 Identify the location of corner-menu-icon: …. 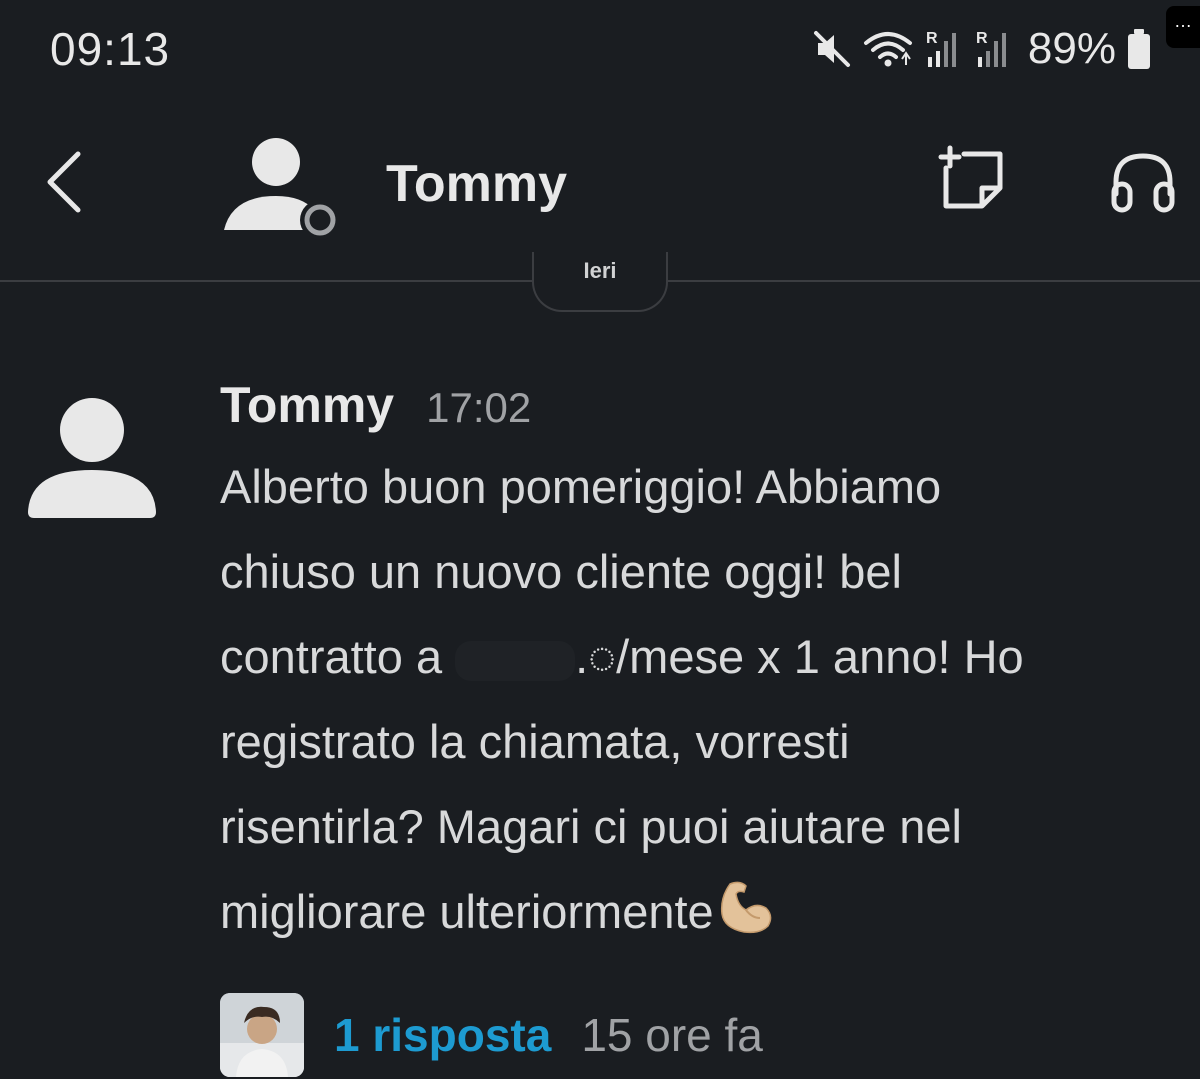
(1183, 27).